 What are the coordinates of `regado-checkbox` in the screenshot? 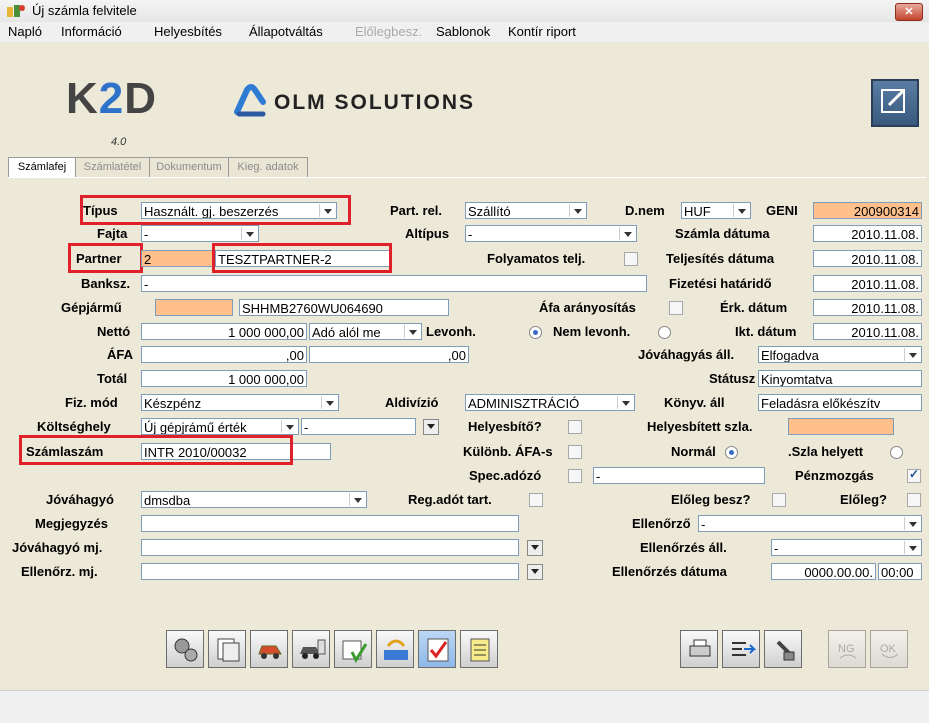 It's located at (536, 500).